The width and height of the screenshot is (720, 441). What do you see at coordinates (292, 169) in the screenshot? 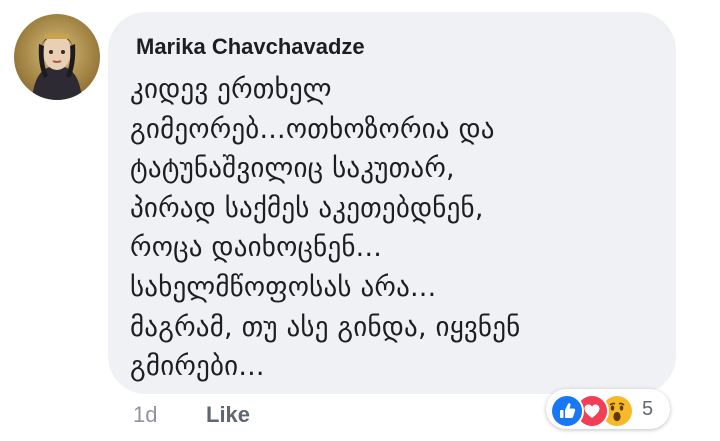
I see `comment-line: ტატუნაშვილიც საკუთარ,` at bounding box center [292, 169].